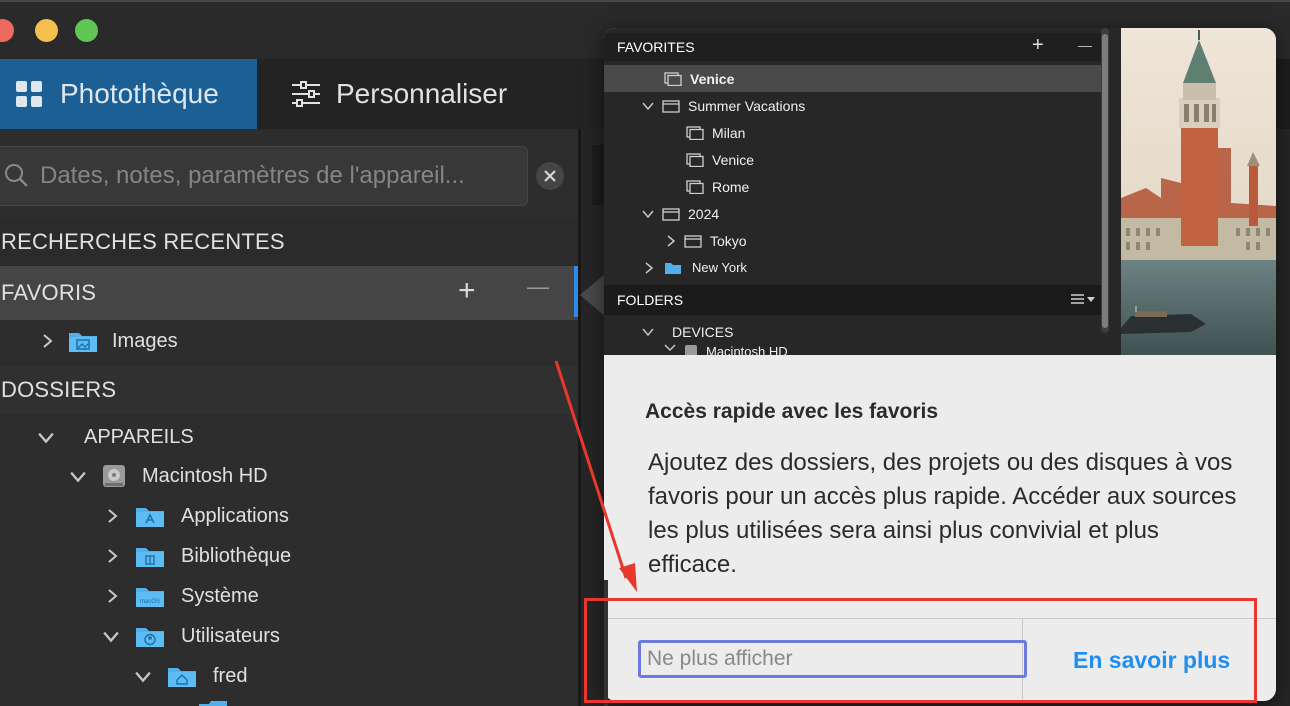 Image resolution: width=1290 pixels, height=706 pixels. I want to click on sidebar-item-library: Bibliothèque, so click(289, 556).